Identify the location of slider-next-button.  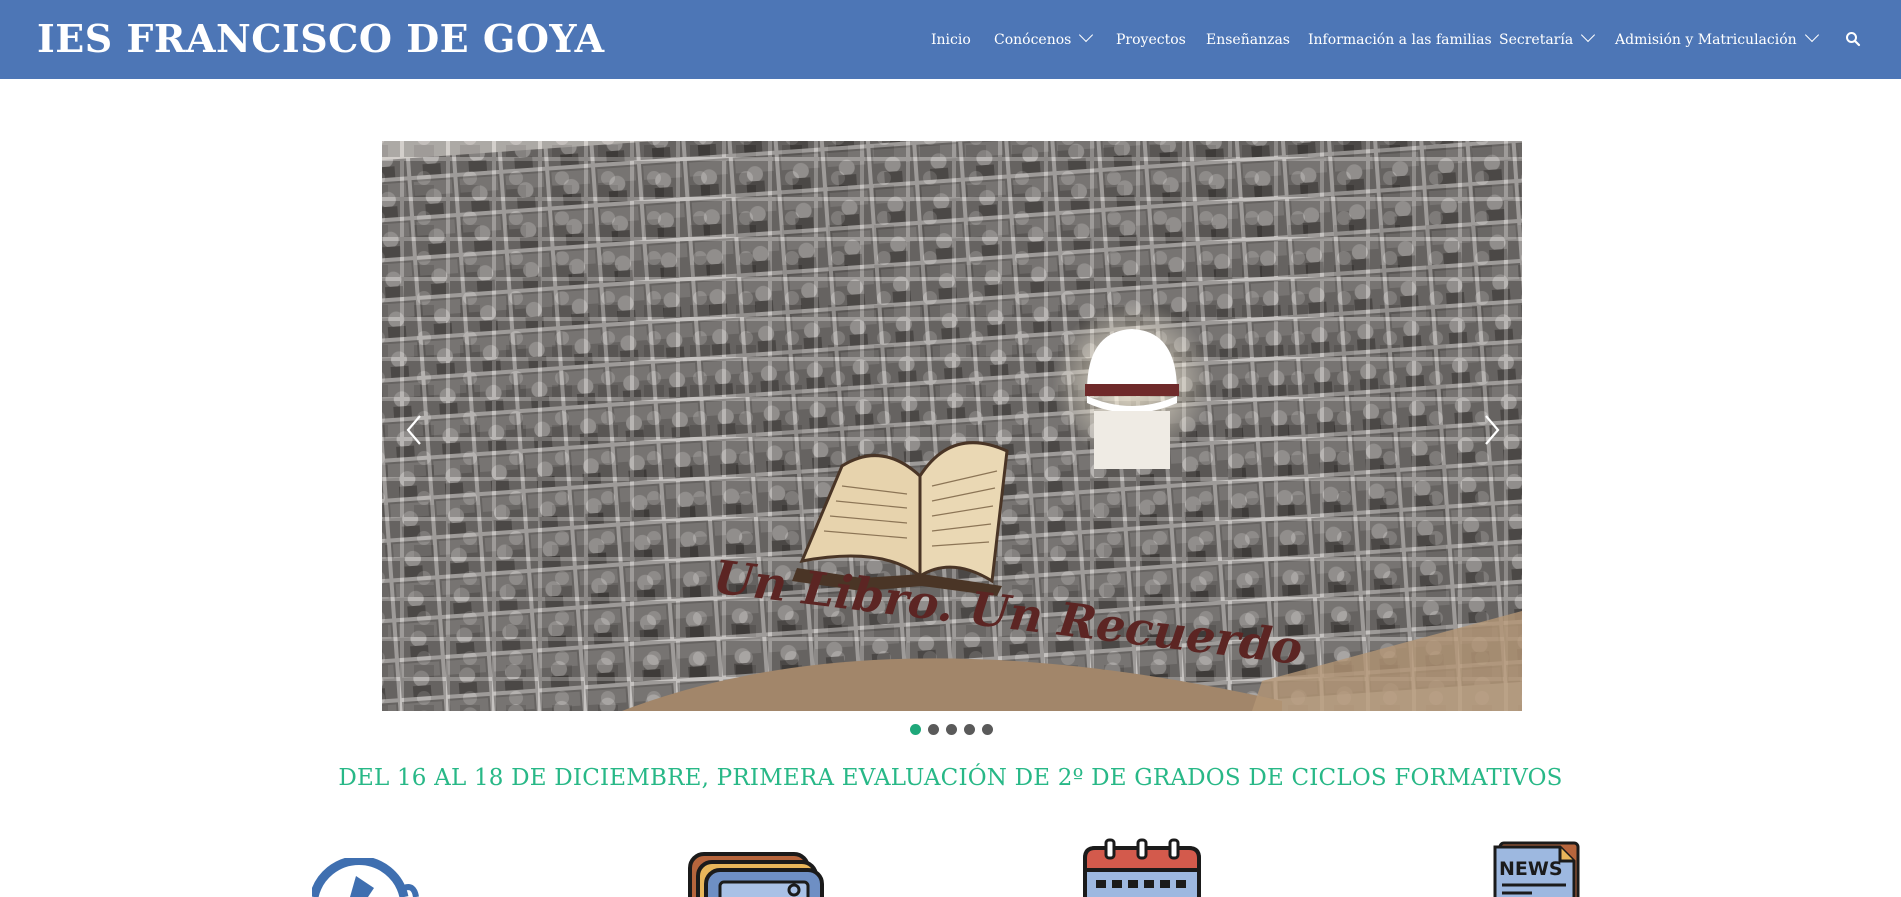
(1492, 430).